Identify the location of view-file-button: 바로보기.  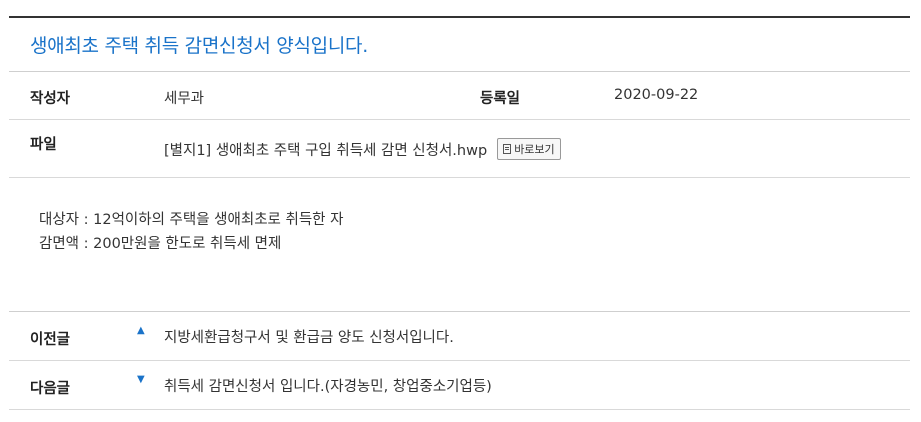
(529, 149).